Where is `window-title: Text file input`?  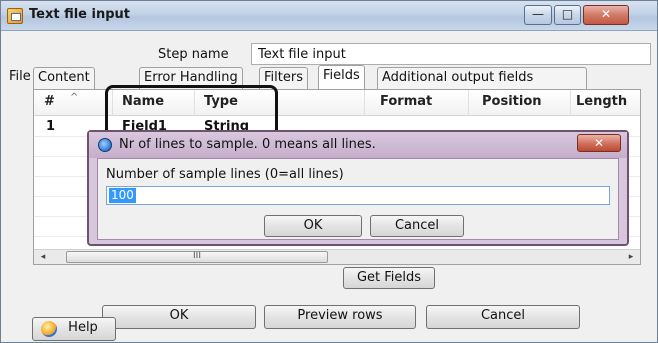 window-title: Text file input is located at coordinates (80, 14).